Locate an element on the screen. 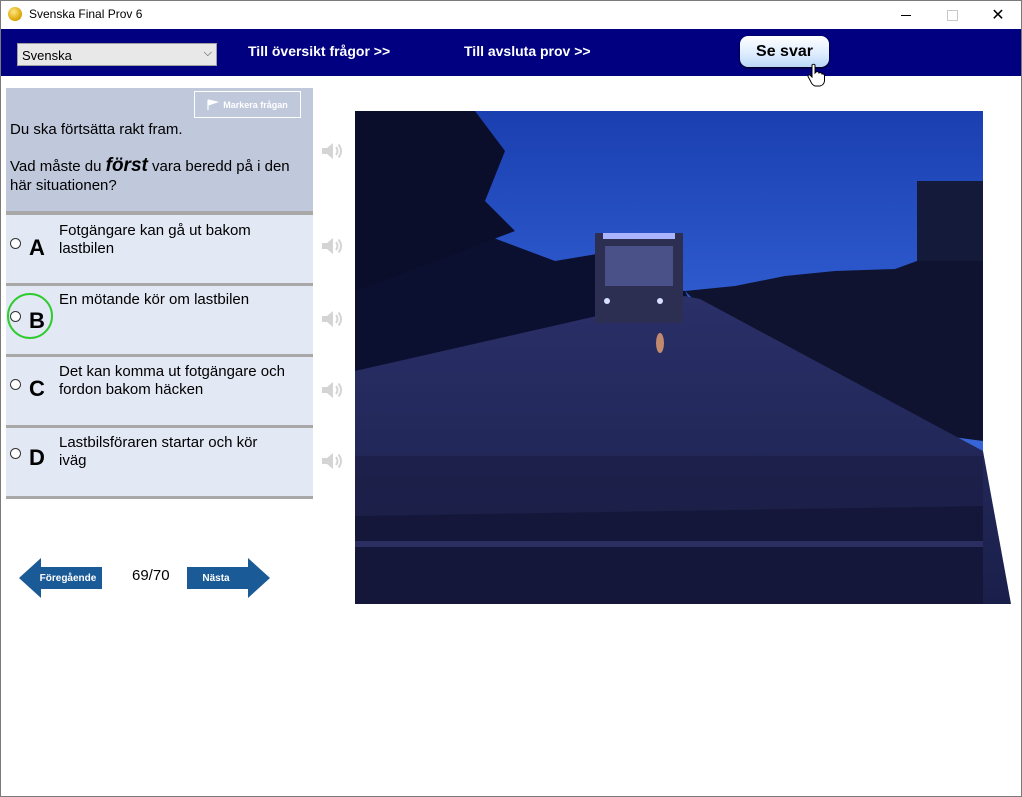 This screenshot has height=797, width=1022. answer-a-text: Fotgängare kan gå ut bakom lastbilen is located at coordinates (155, 239).